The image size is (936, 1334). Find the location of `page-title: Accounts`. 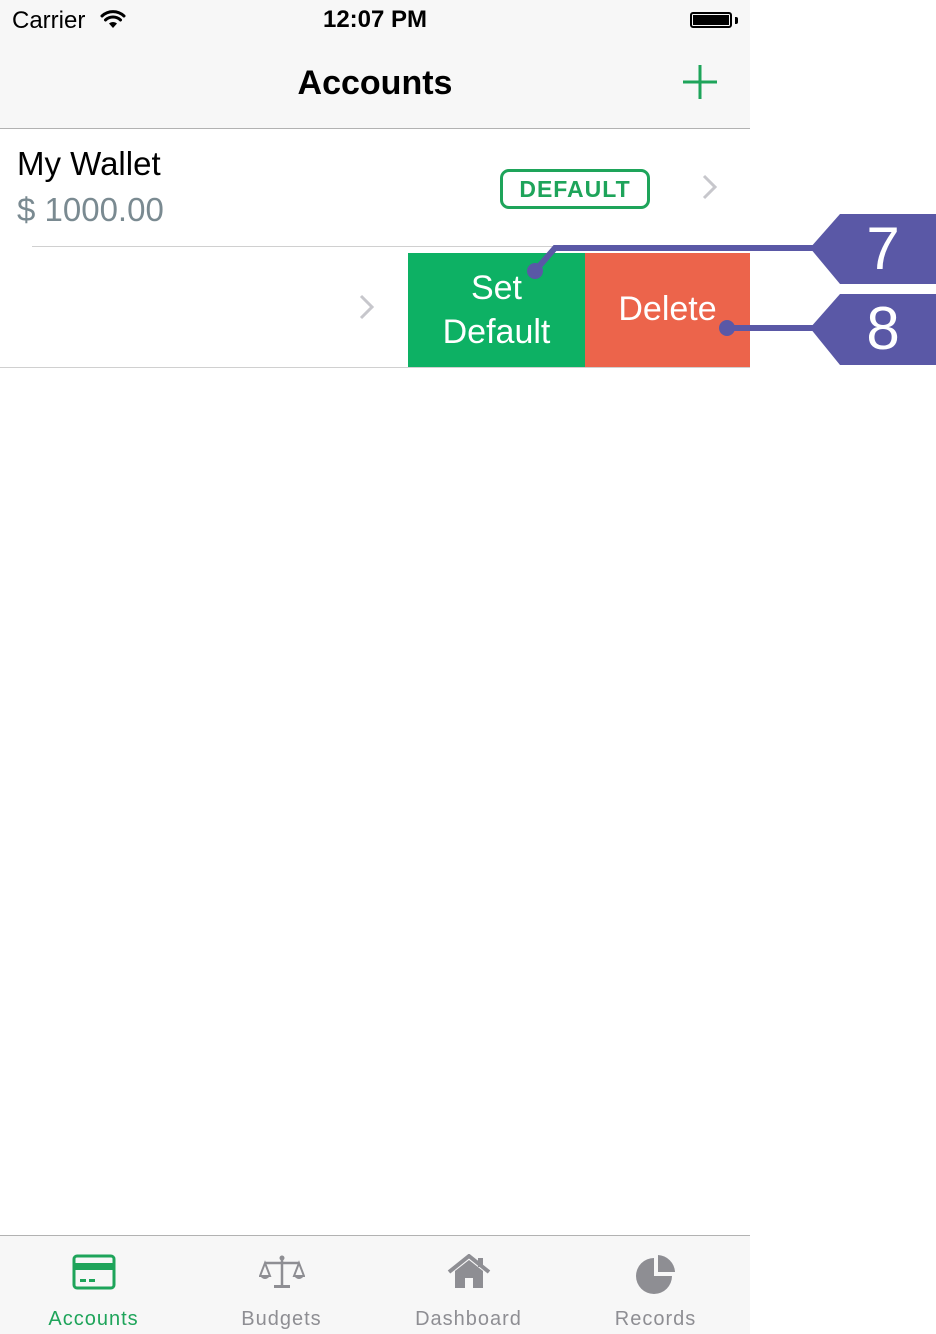

page-title: Accounts is located at coordinates (375, 83).